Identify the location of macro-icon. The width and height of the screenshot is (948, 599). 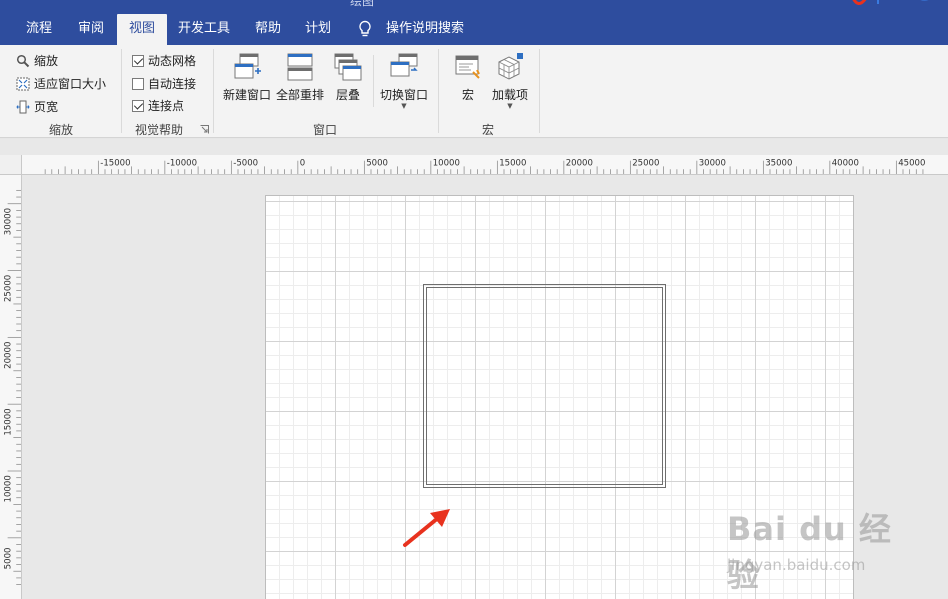
(467, 67).